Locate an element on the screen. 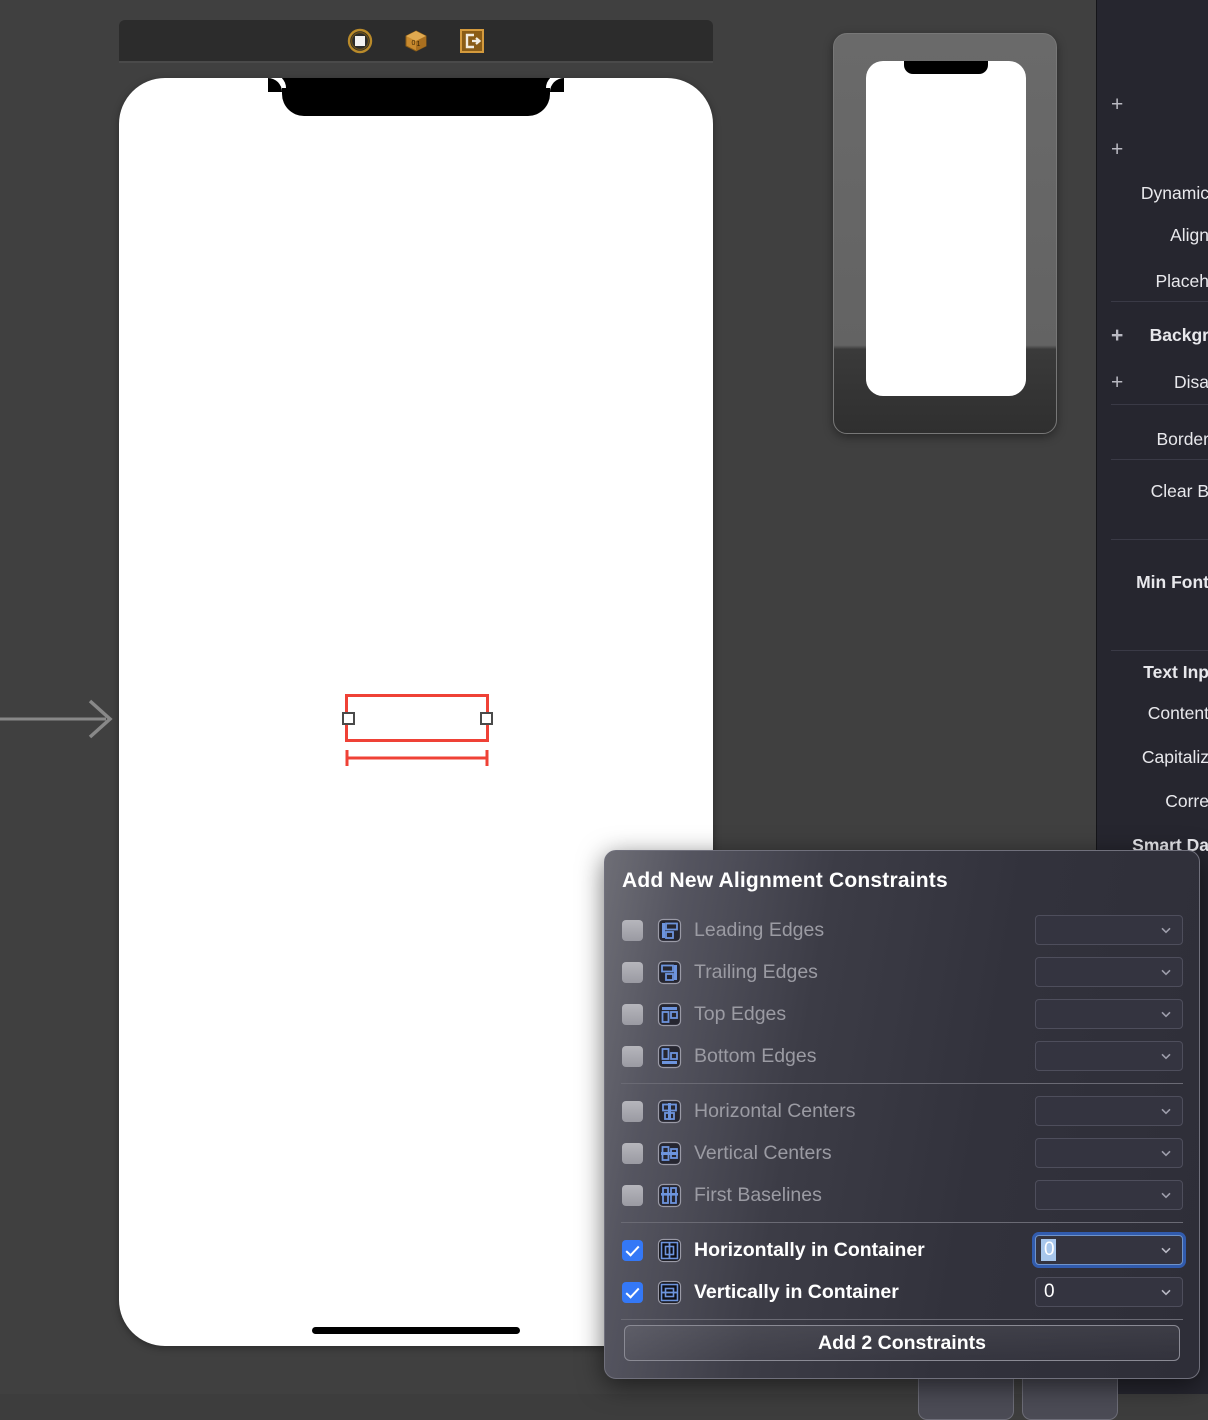 This screenshot has height=1420, width=1208. constraint-row-leading-edges: Leading Edges is located at coordinates (902, 930).